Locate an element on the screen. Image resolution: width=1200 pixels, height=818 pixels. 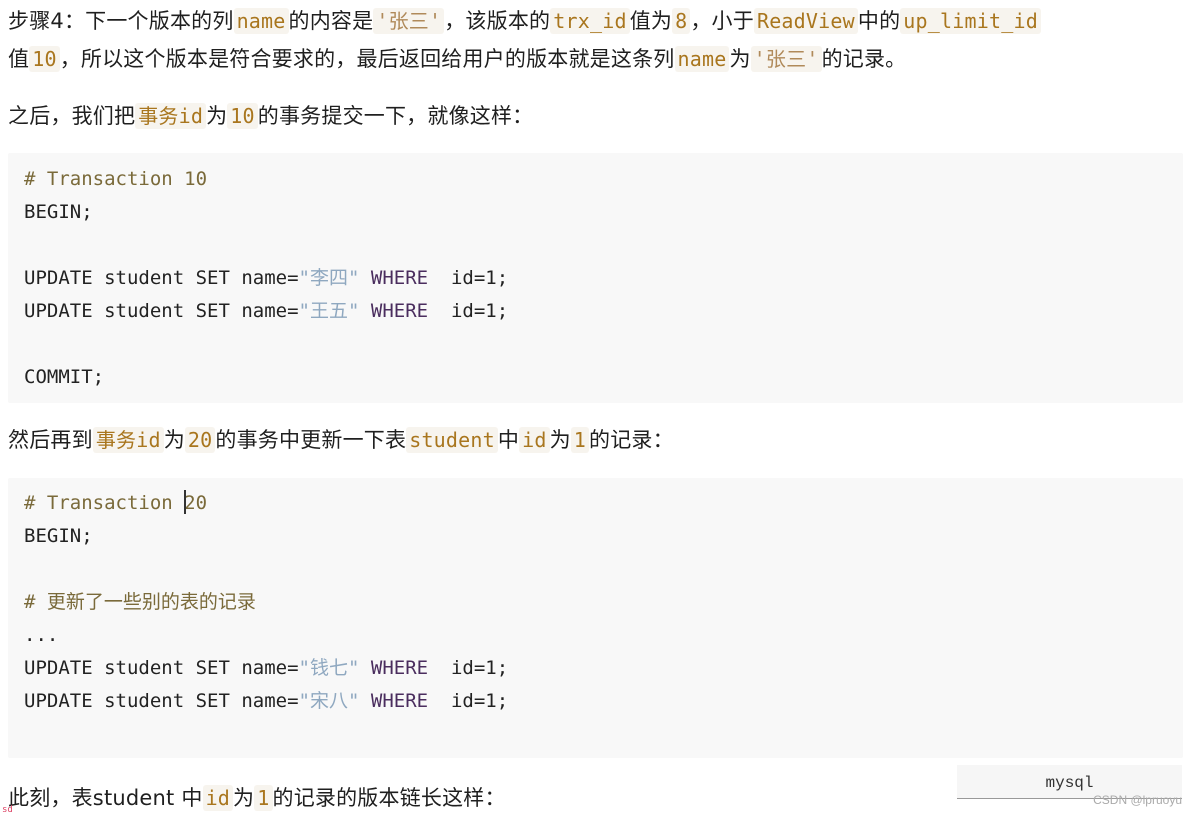
text: 的记录。 is located at coordinates (864, 59).